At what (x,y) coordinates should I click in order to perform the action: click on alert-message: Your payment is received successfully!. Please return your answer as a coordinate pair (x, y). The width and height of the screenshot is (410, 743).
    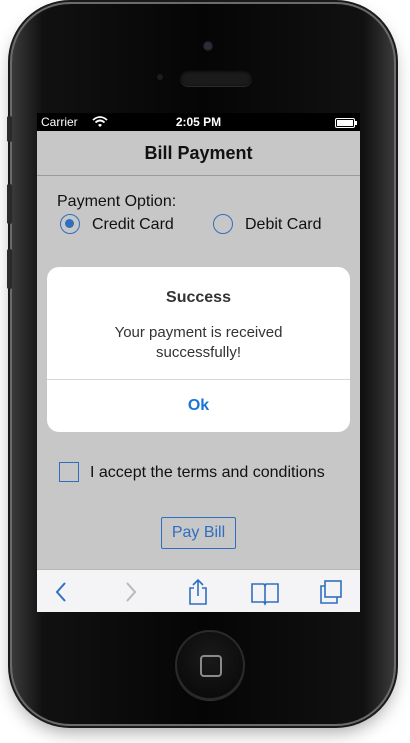
    Looking at the image, I should click on (198, 342).